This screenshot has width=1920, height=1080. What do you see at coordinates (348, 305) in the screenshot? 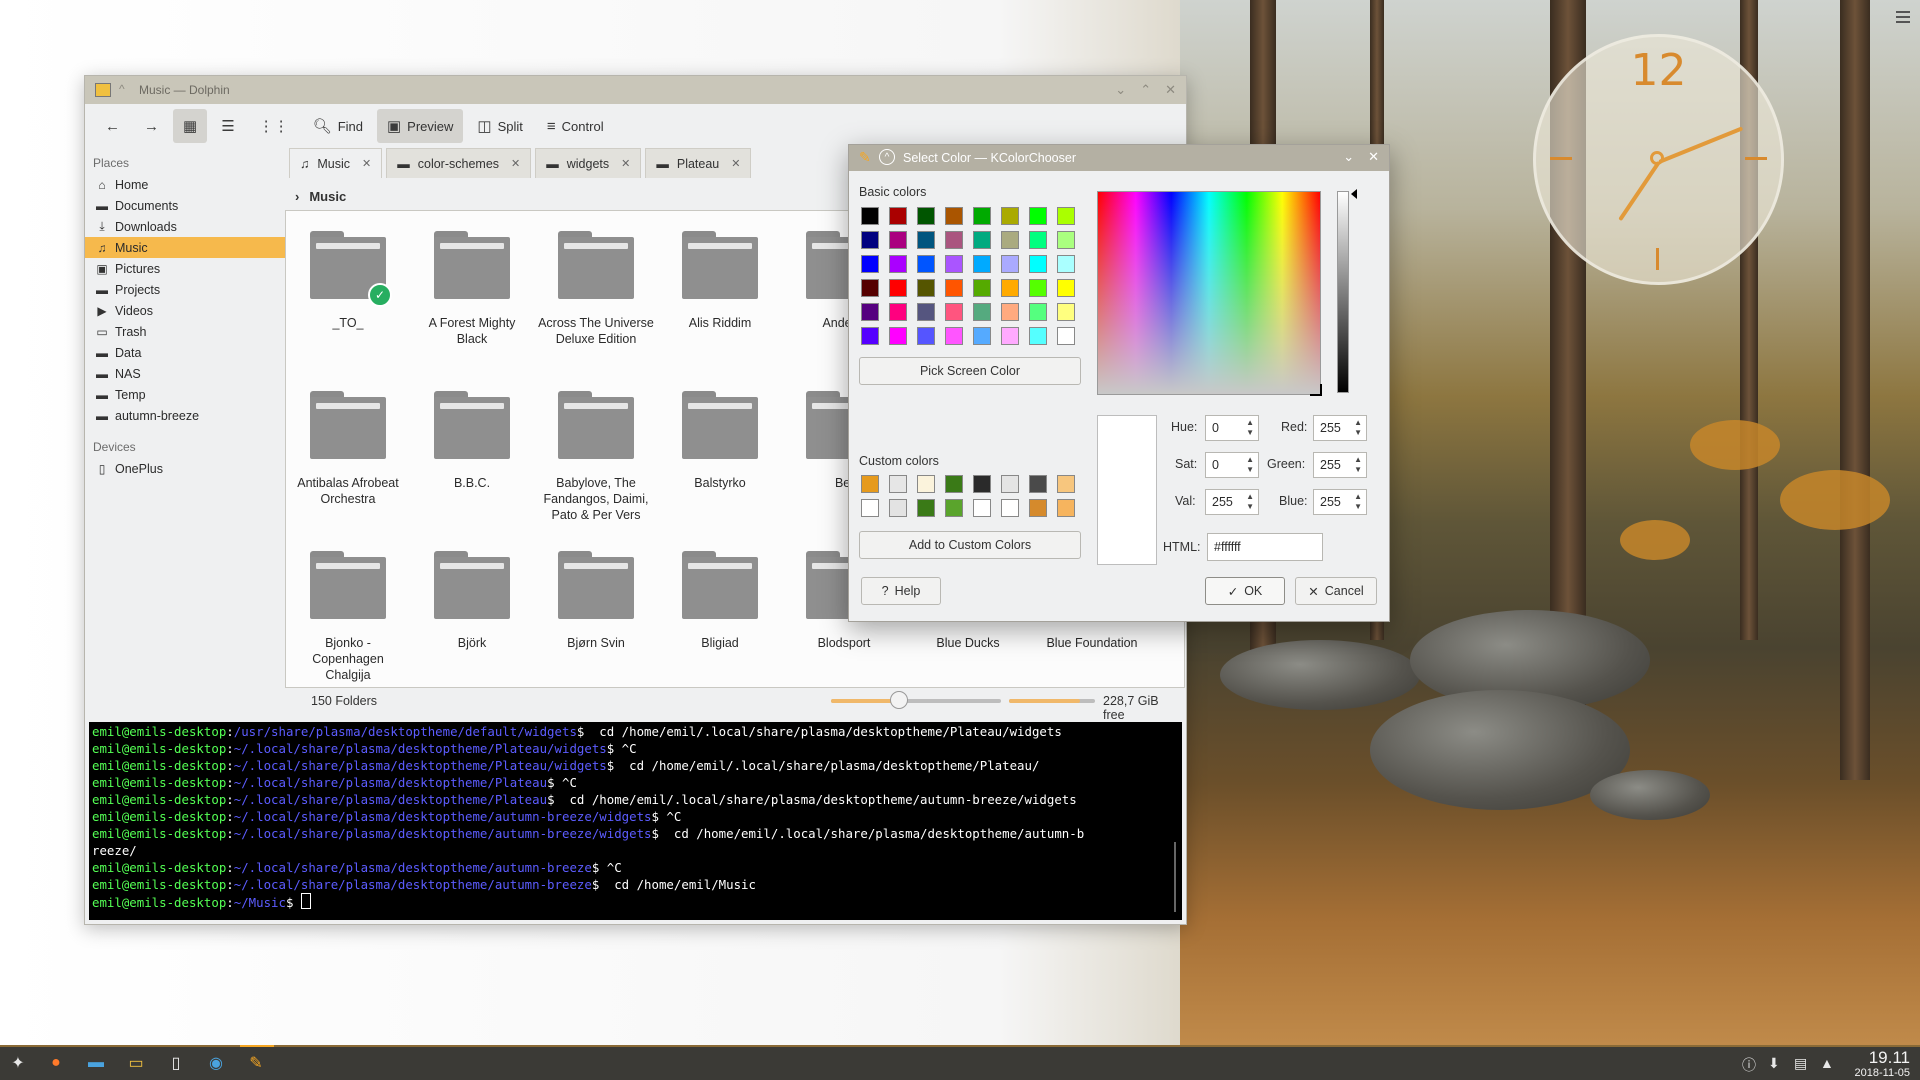
I see `folder-item: ✓ _TO_` at bounding box center [348, 305].